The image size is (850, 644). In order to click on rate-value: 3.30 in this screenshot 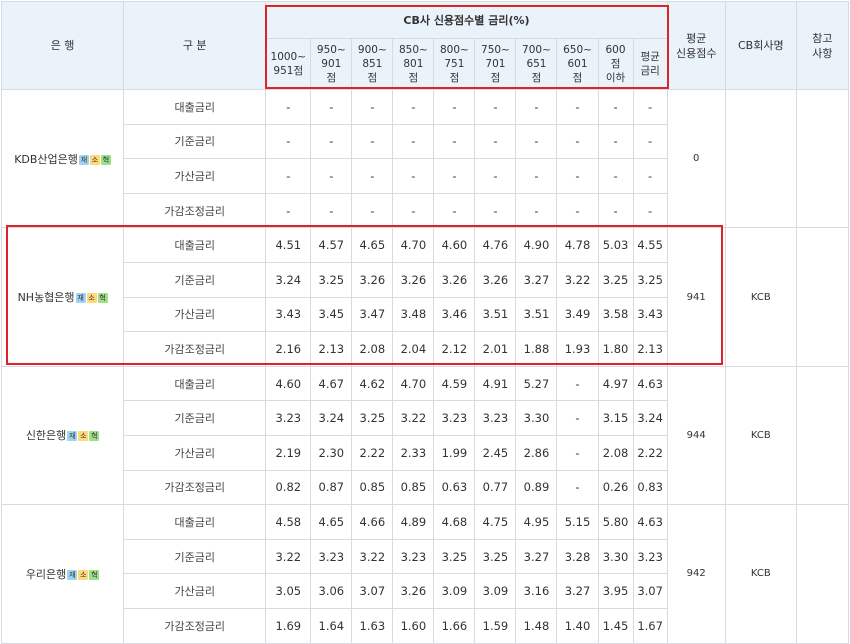, I will do `click(536, 418)`.